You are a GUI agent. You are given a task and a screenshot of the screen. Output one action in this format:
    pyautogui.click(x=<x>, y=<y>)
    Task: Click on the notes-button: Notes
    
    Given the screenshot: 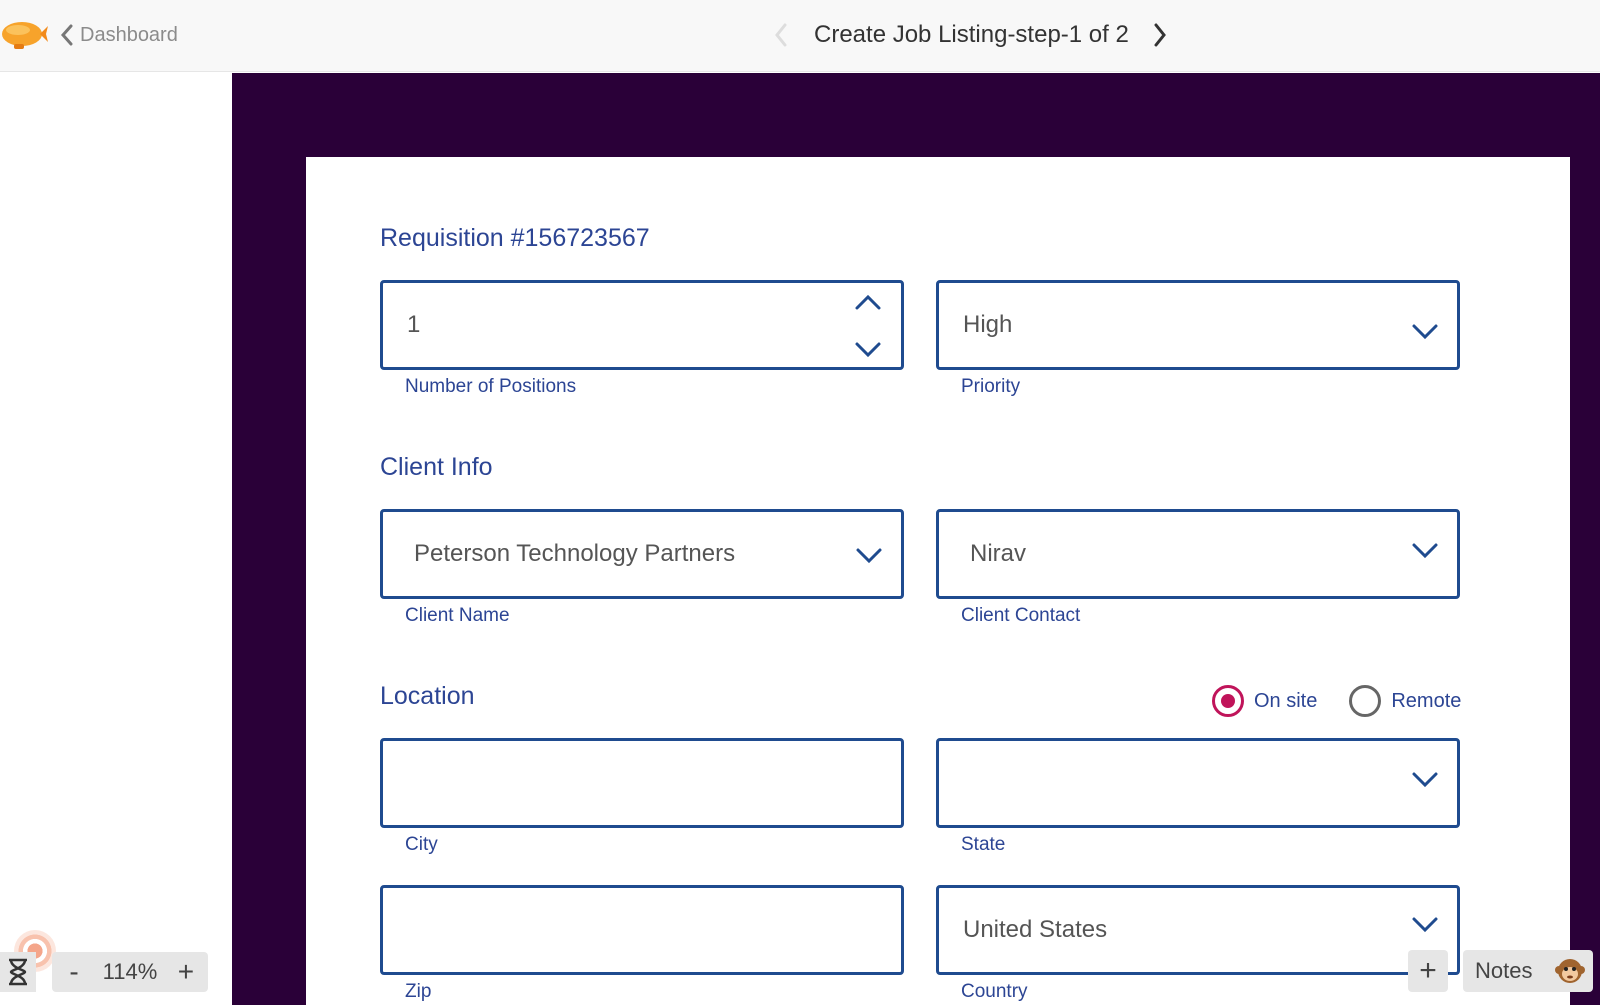 What is the action you would take?
    pyautogui.click(x=1528, y=971)
    